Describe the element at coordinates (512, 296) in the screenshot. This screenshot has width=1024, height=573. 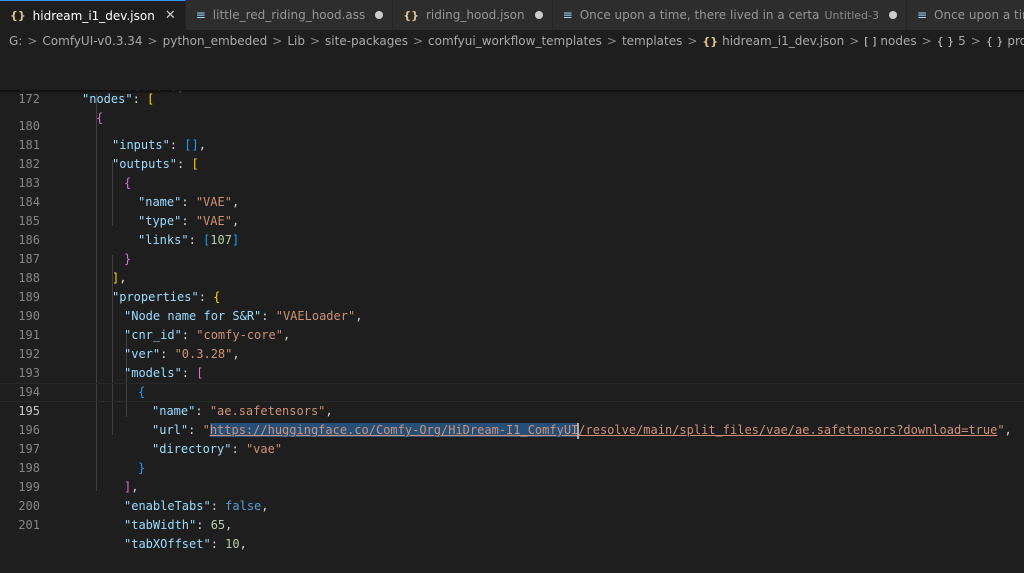
I see `code-line: 189 "Node name for S&R": "VAELoader",` at that location.